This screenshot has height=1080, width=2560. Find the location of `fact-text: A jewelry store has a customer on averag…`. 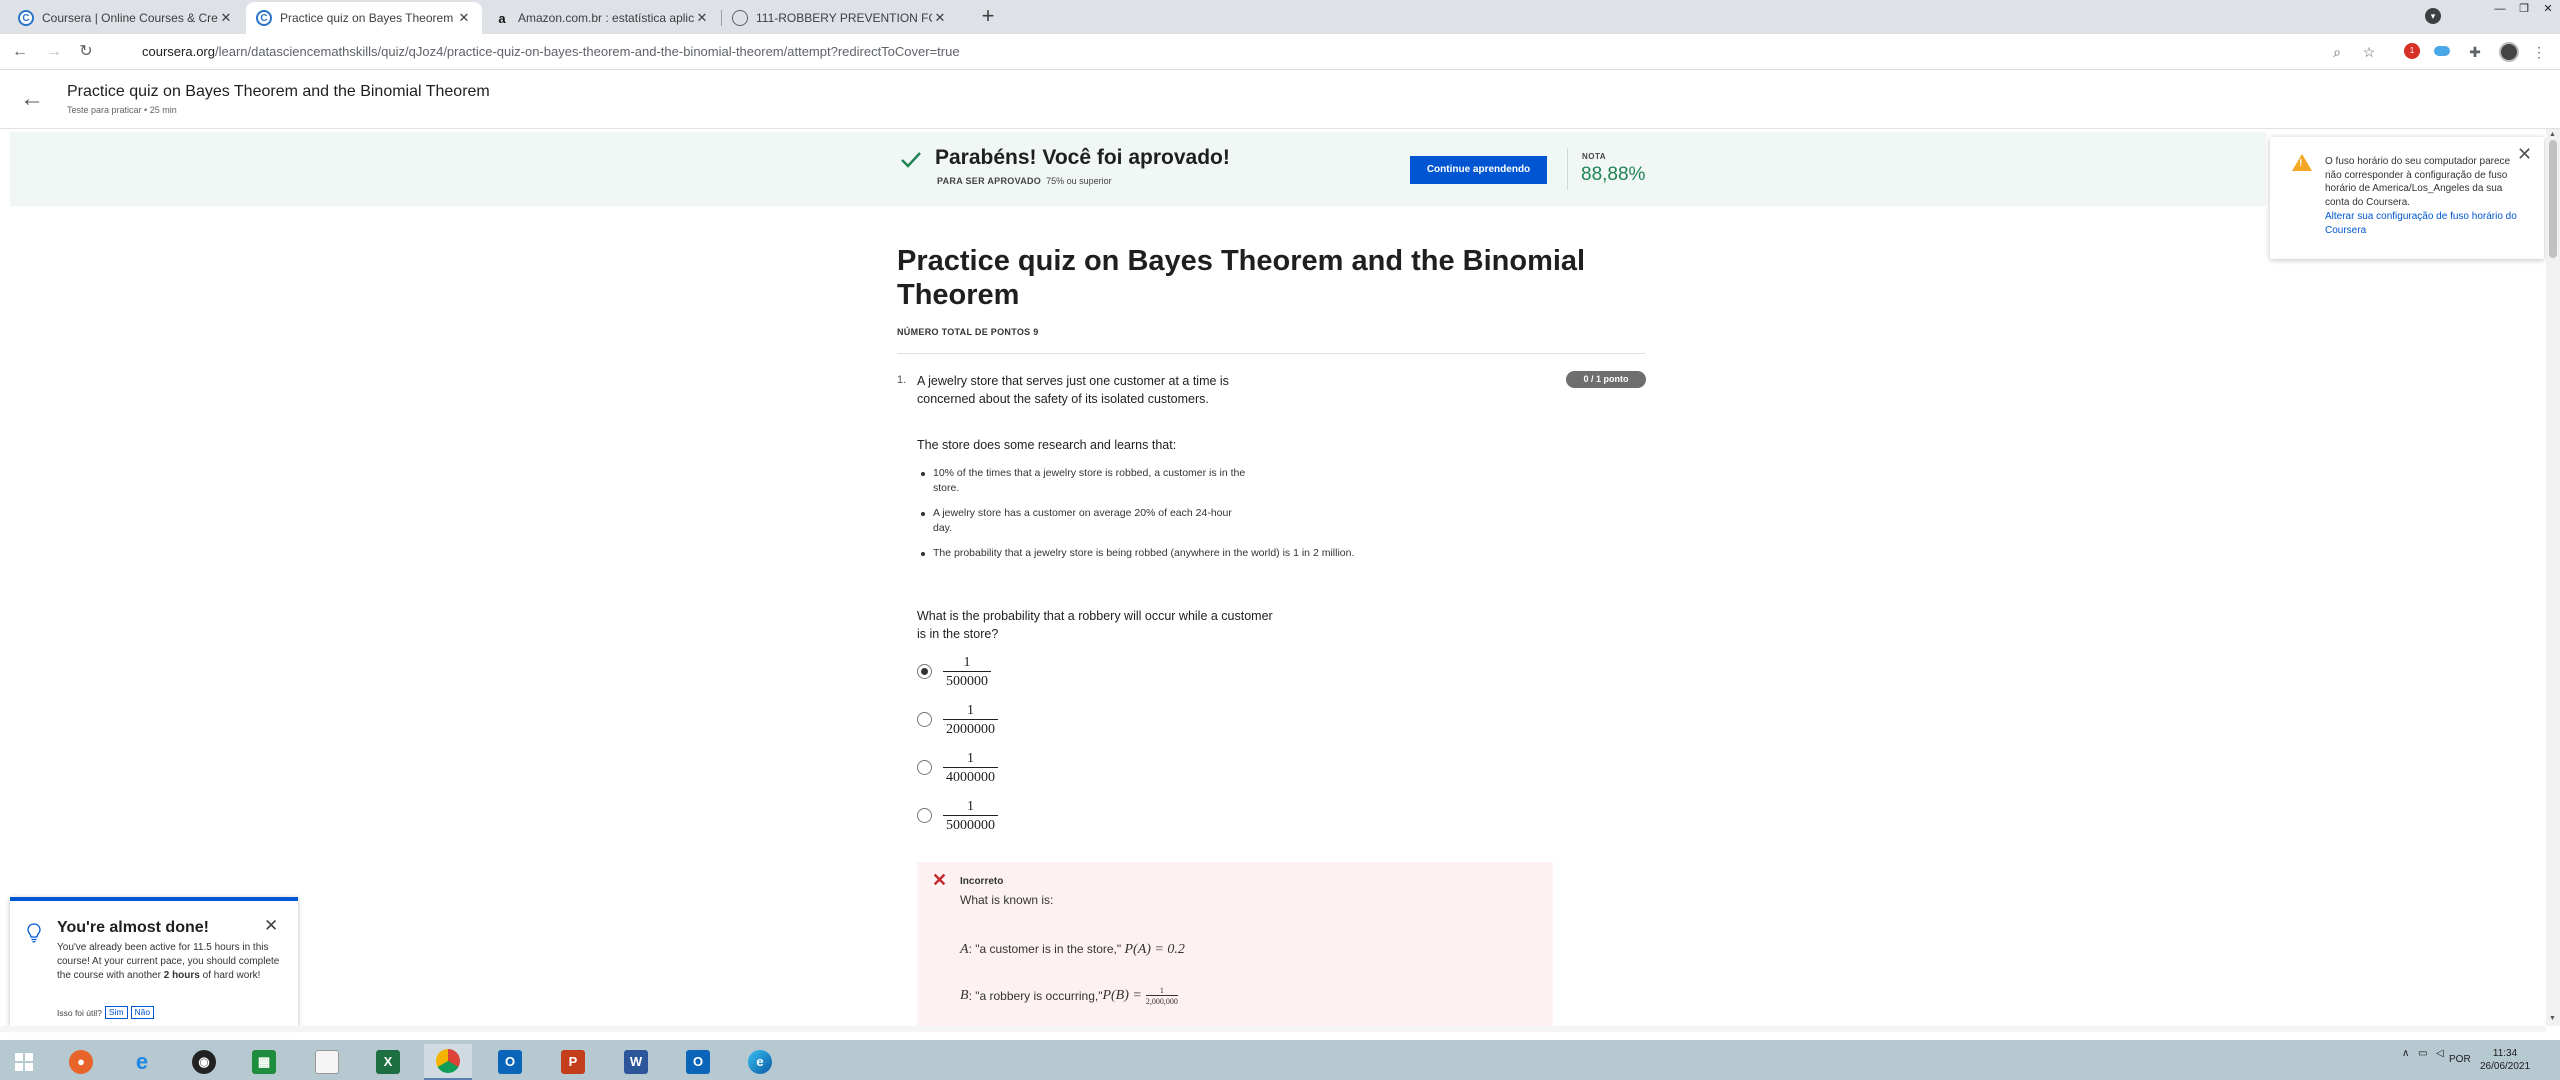

fact-text: A jewelry store has a customer on averag… is located at coordinates (1082, 520).